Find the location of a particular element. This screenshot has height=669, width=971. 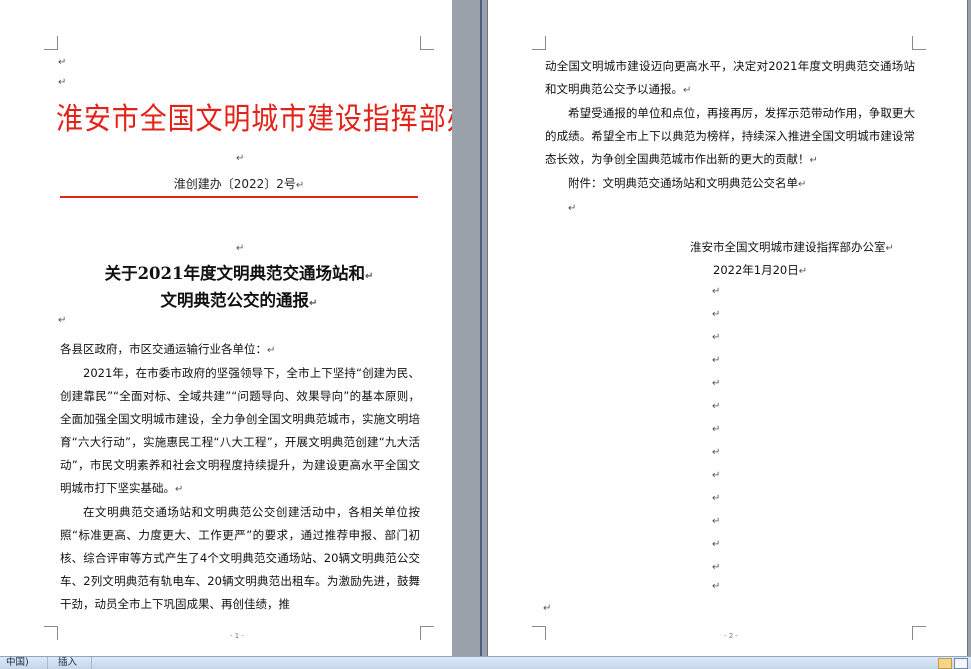

page-number: - 2 - is located at coordinates (731, 636).